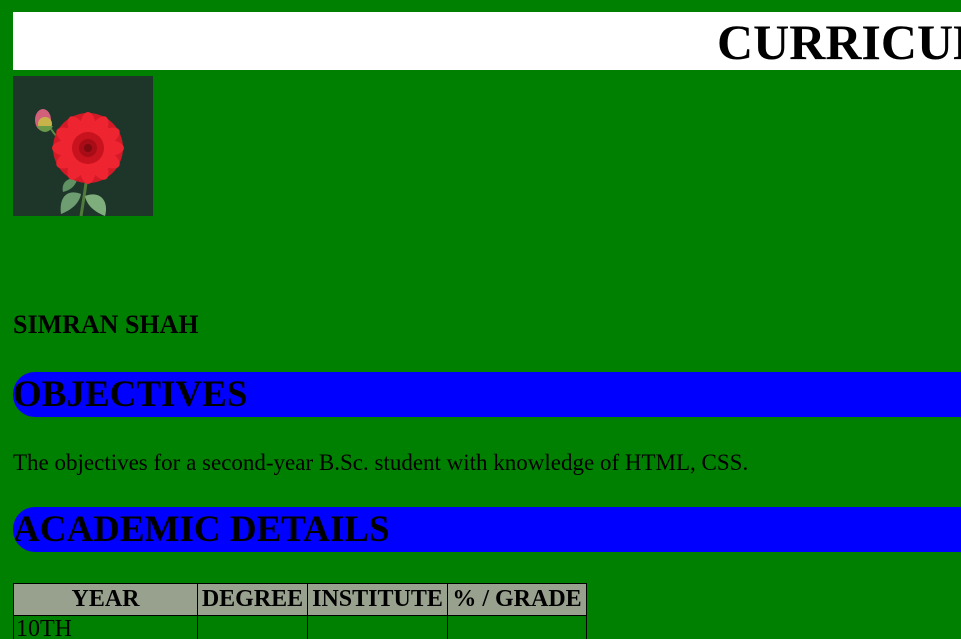 The image size is (961, 639). What do you see at coordinates (105, 627) in the screenshot?
I see `cell-year: 10TH` at bounding box center [105, 627].